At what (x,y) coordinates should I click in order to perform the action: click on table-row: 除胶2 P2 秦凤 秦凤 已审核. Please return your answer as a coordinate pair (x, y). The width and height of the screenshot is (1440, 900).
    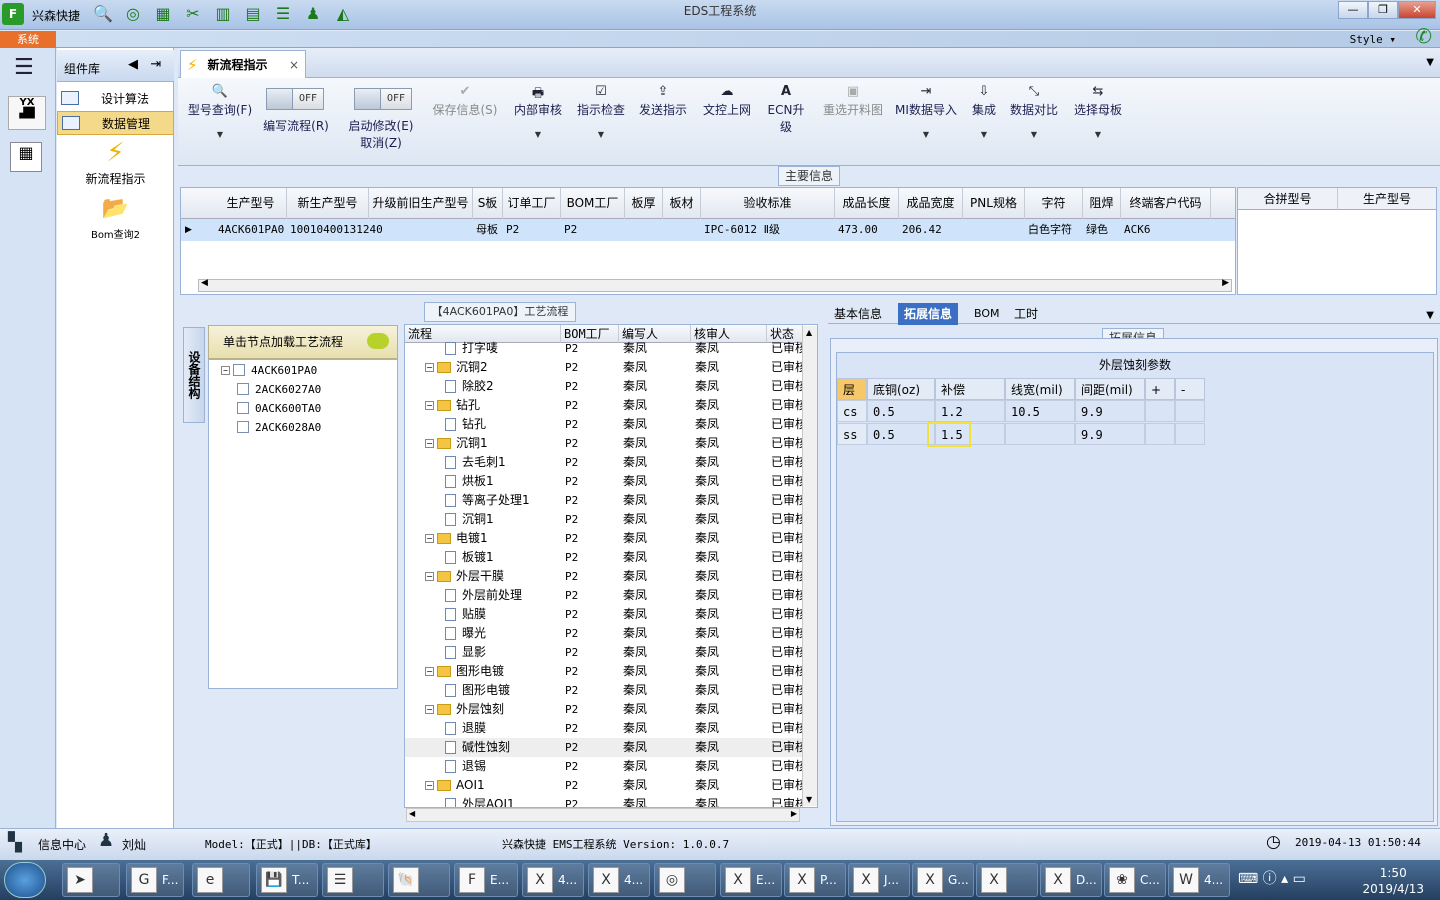
    Looking at the image, I should click on (604, 386).